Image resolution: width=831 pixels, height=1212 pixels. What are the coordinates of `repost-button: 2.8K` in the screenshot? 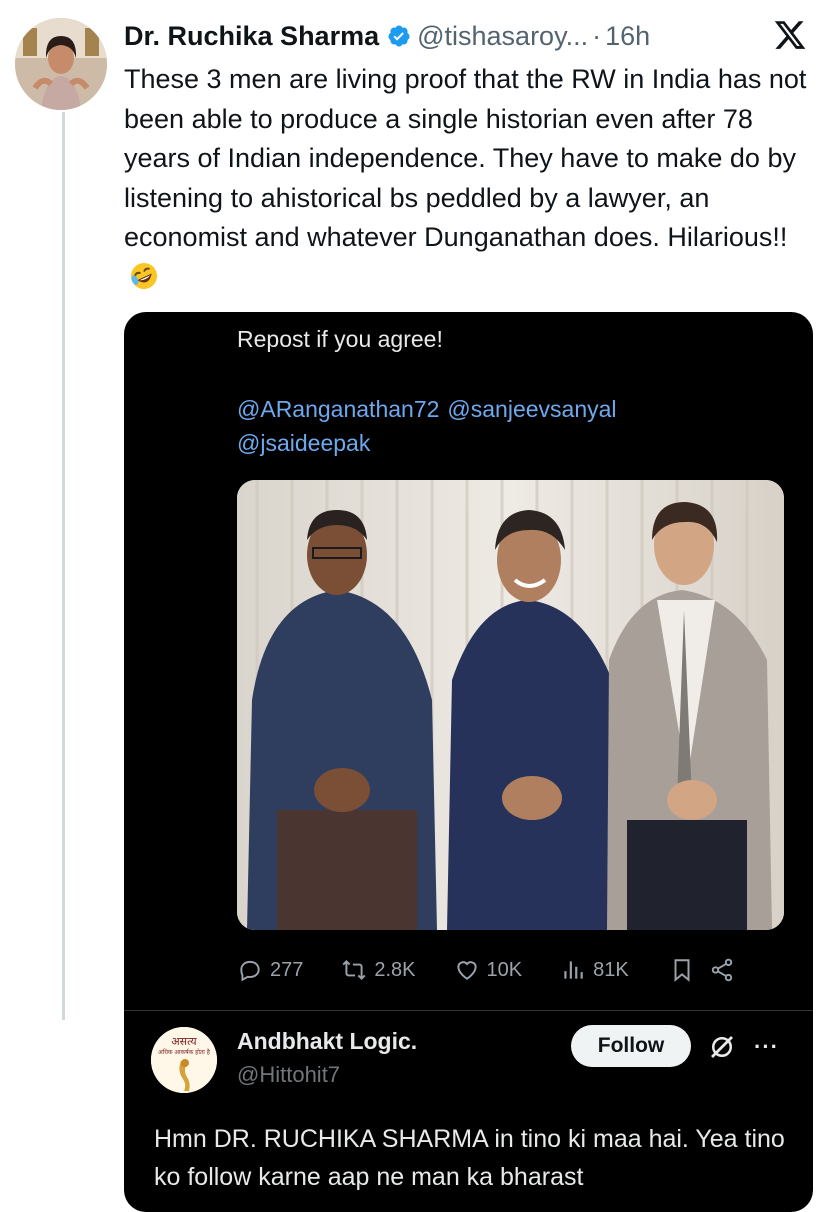 It's located at (378, 970).